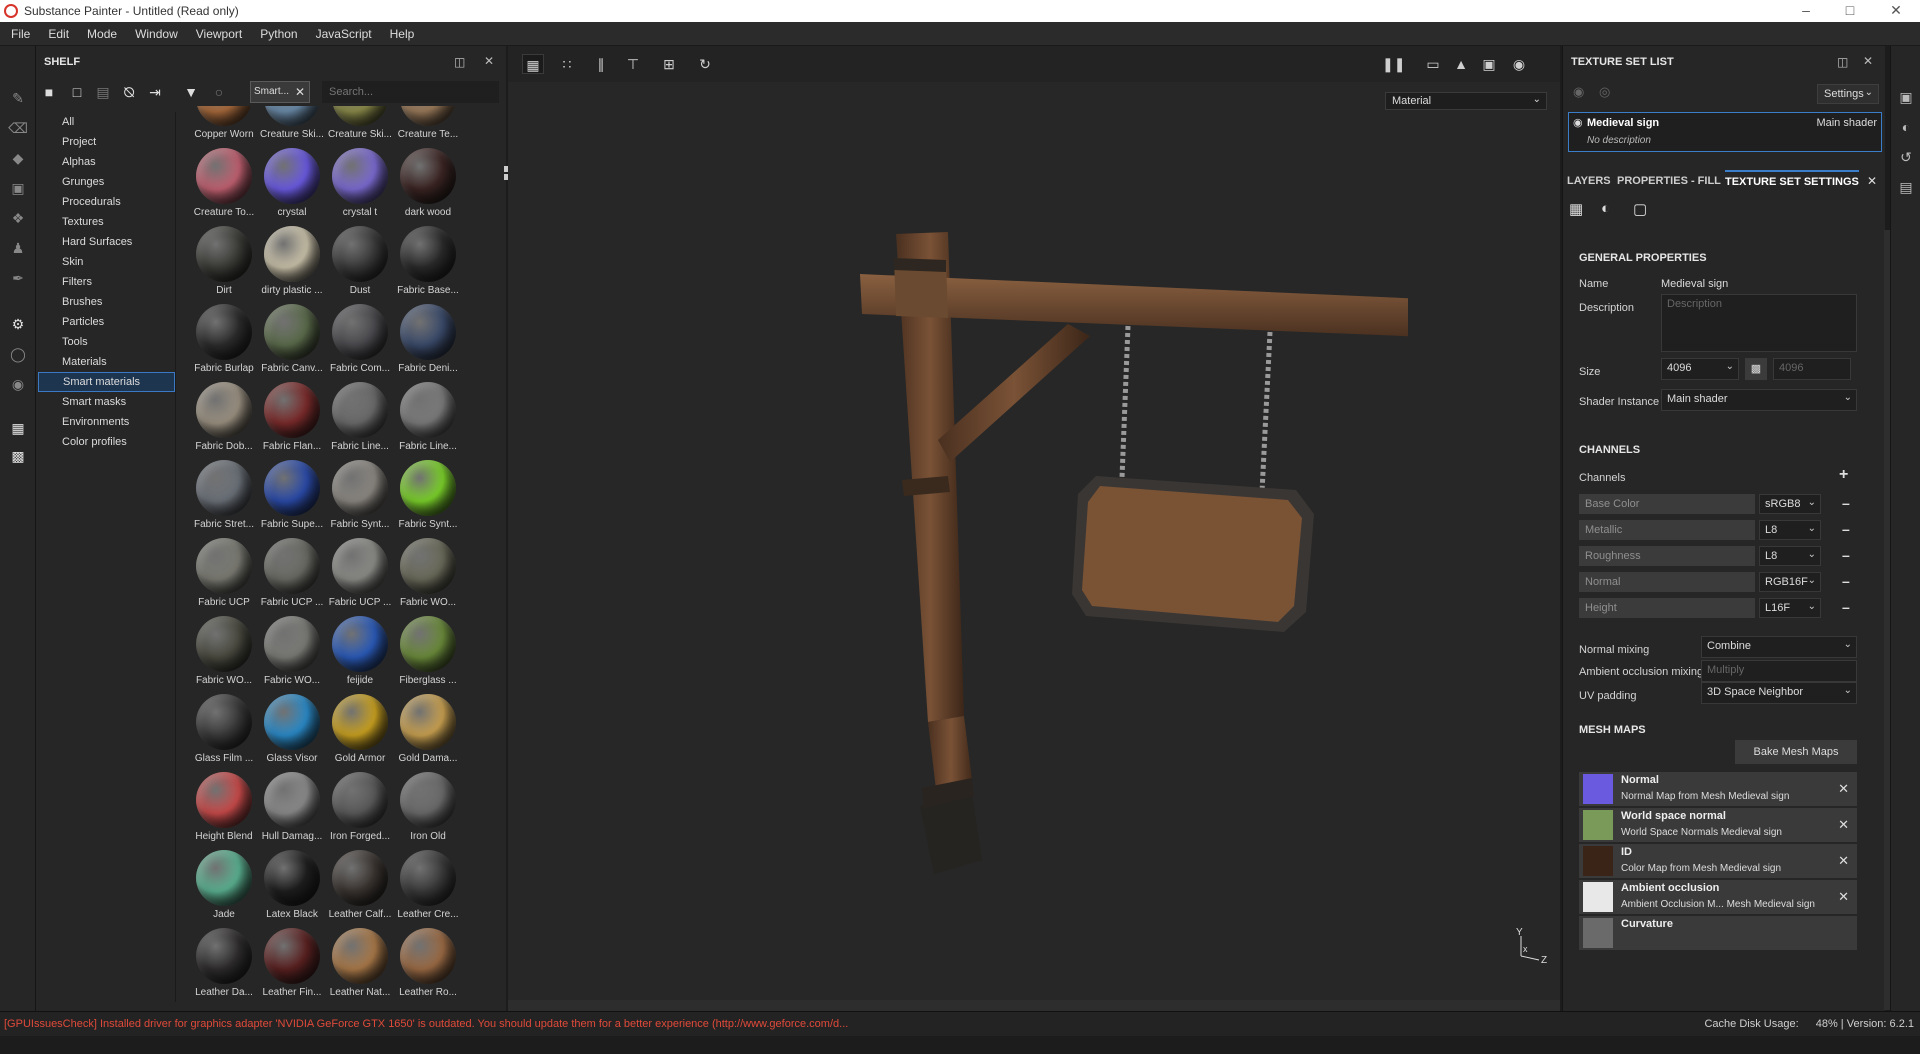 The image size is (1920, 1054). What do you see at coordinates (1576, 209) in the screenshot?
I see `texture-set-icon: ▦` at bounding box center [1576, 209].